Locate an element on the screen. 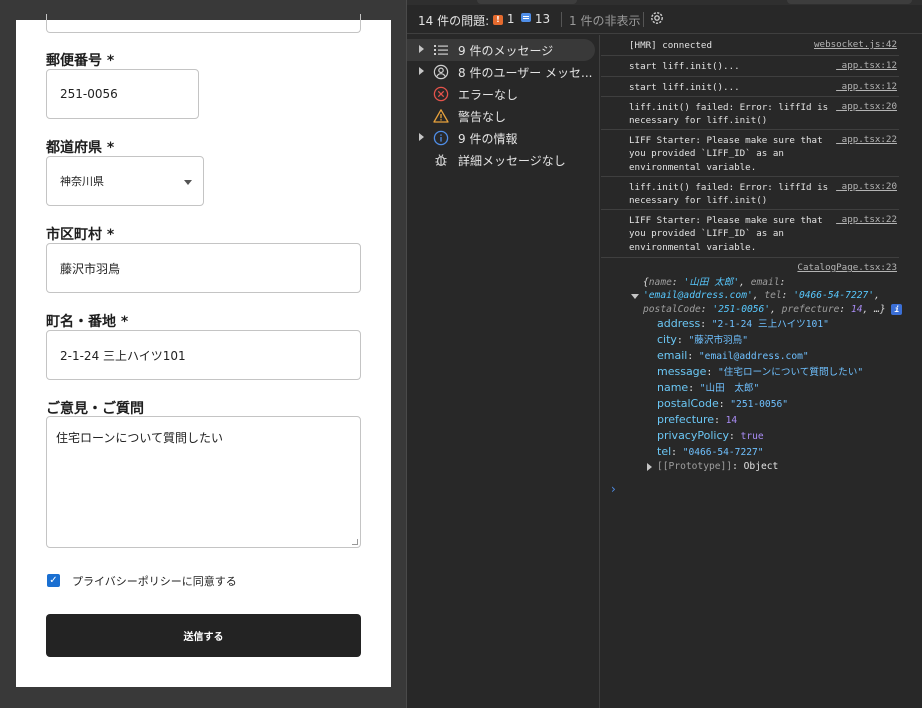 Image resolution: width=922 pixels, height=708 pixels. previous-field-input is located at coordinates (203, 23).